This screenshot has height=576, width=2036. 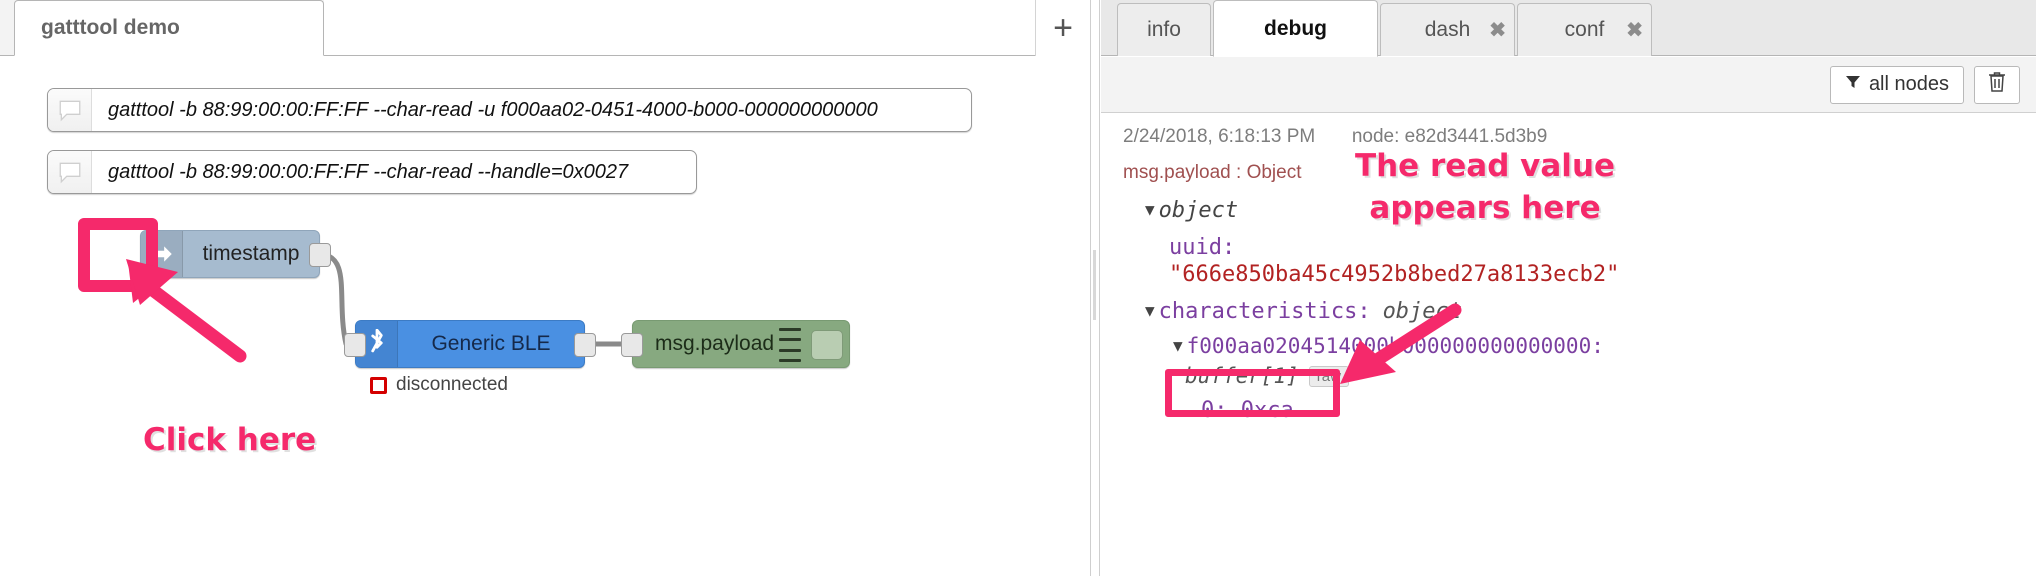 What do you see at coordinates (1219, 136) in the screenshot?
I see `debug-timestamp: 2/24/2018, 6:18:13 PM` at bounding box center [1219, 136].